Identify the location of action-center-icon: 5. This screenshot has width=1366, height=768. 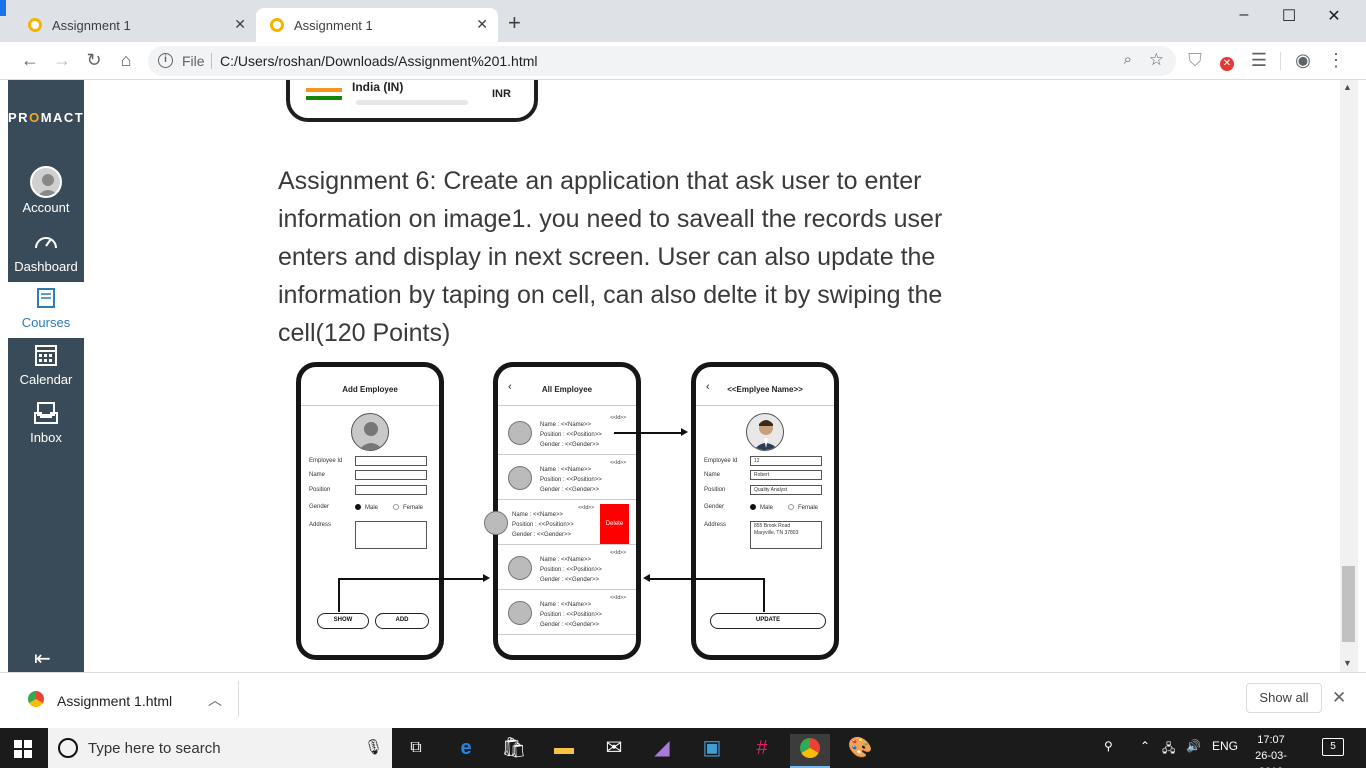
(1333, 747).